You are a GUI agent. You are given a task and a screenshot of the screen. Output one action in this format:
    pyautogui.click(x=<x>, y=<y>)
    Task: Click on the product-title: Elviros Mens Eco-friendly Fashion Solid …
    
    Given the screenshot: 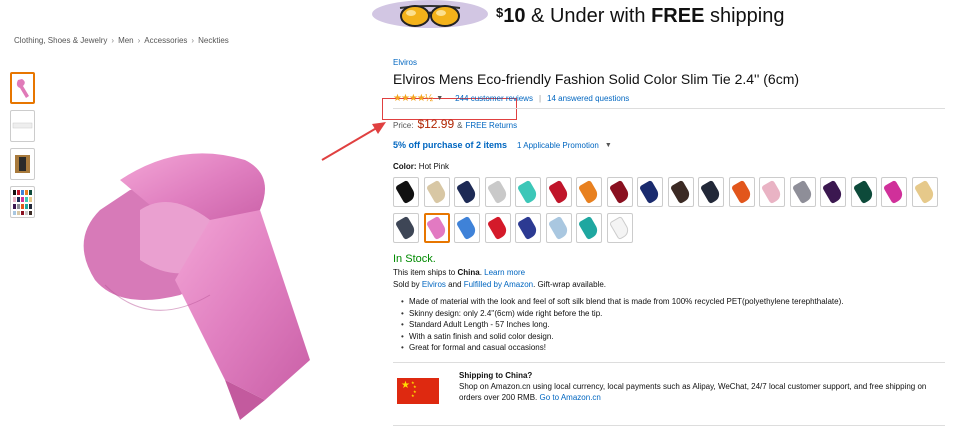 What is the action you would take?
    pyautogui.click(x=596, y=79)
    